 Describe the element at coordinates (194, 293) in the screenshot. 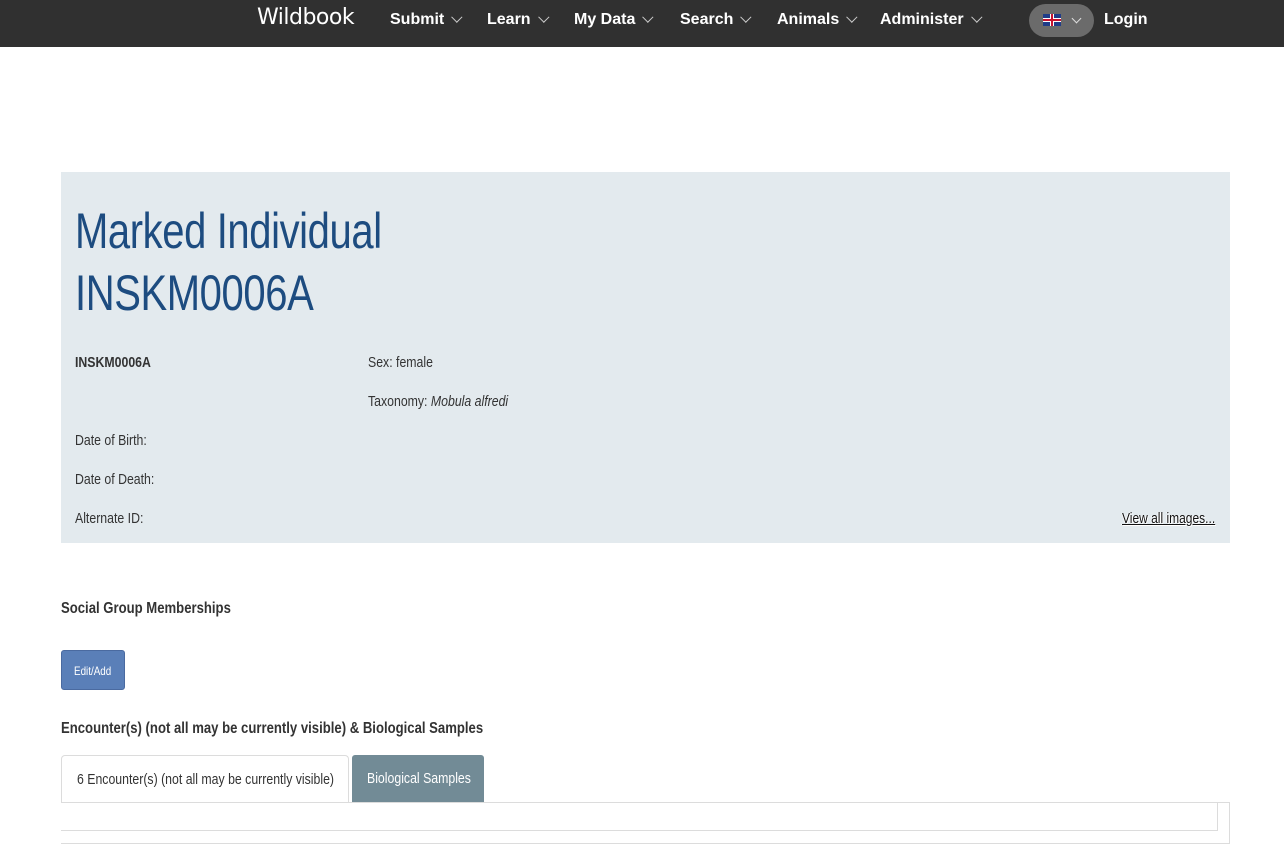

I see `page-title-line2: INSKM0006A` at that location.